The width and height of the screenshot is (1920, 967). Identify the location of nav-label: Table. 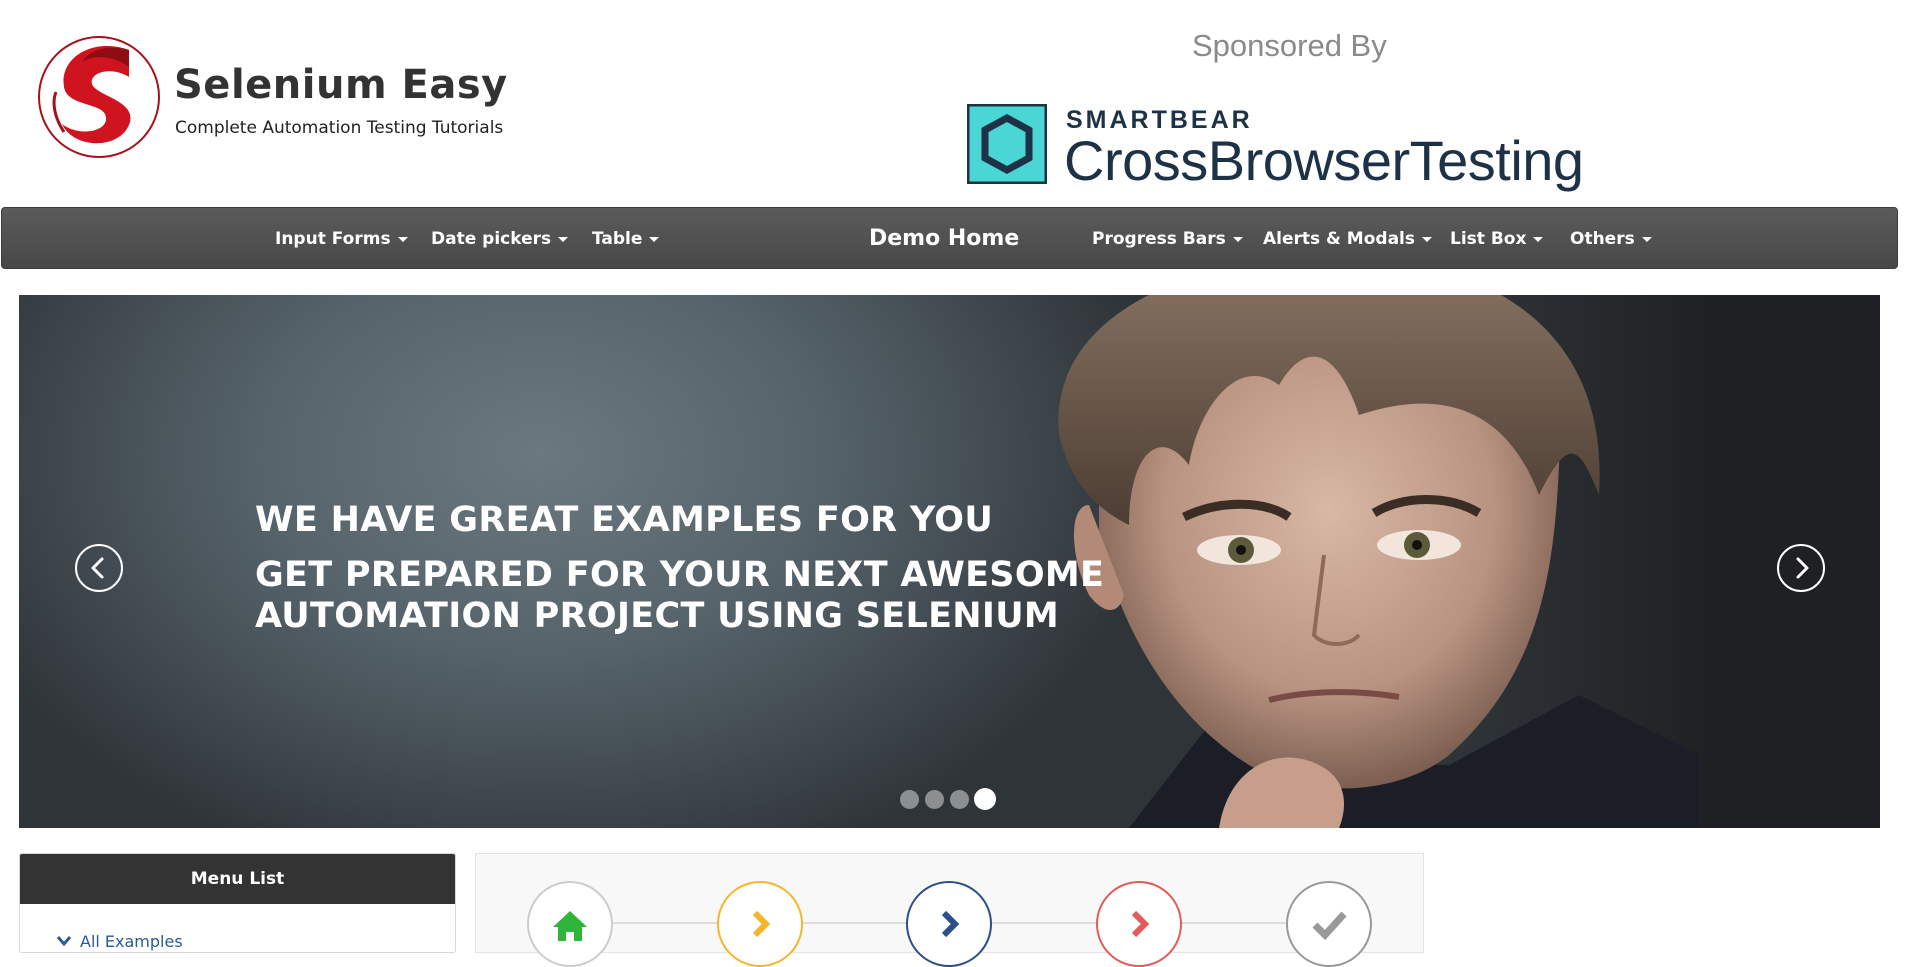
(617, 239).